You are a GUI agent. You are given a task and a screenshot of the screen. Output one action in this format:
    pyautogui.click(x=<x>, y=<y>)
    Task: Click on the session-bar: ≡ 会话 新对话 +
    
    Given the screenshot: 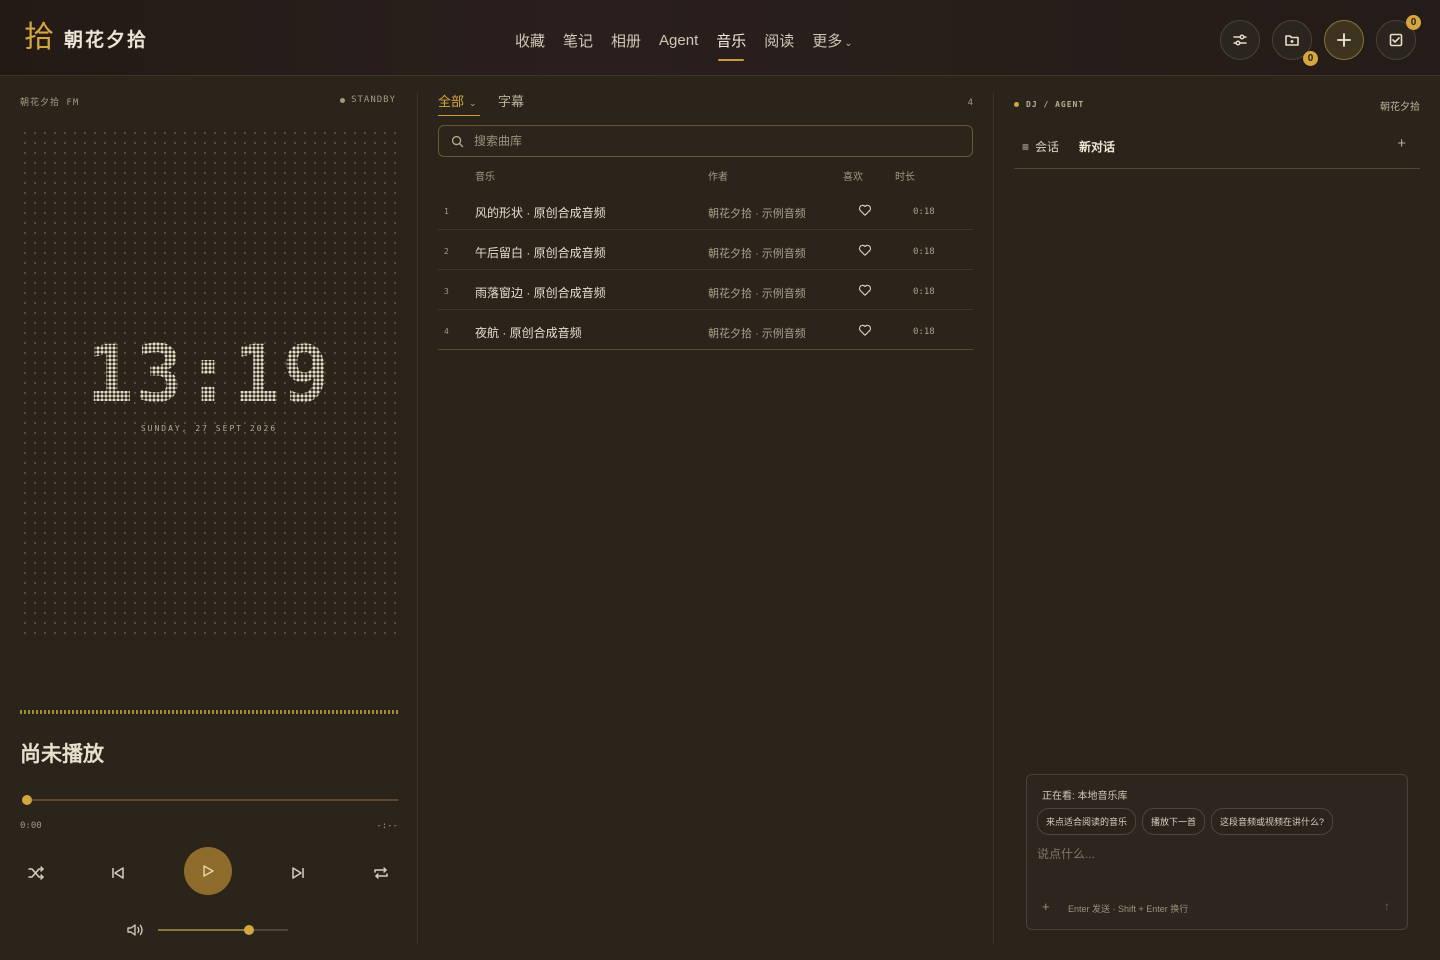 What is the action you would take?
    pyautogui.click(x=1217, y=148)
    